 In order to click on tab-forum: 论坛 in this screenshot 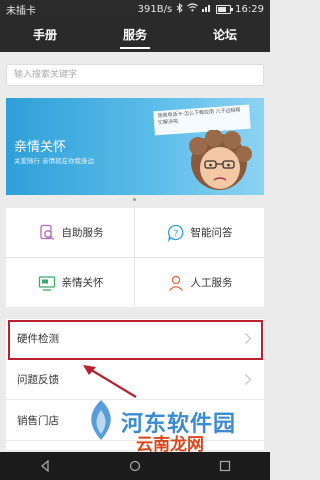, I will do `click(225, 35)`.